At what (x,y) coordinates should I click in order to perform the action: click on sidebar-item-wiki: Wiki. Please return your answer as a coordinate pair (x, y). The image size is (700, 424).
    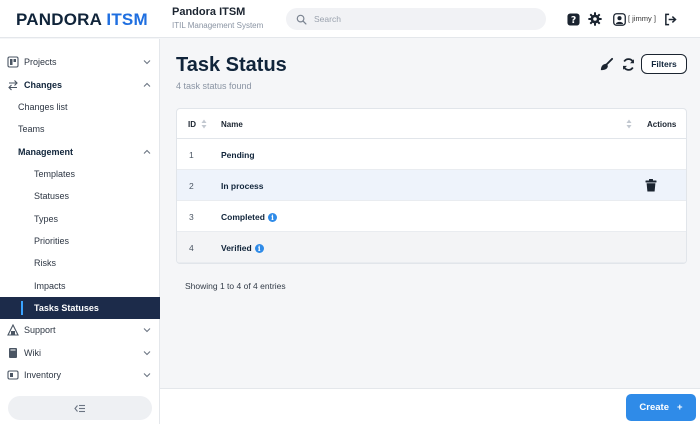
    Looking at the image, I should click on (80, 353).